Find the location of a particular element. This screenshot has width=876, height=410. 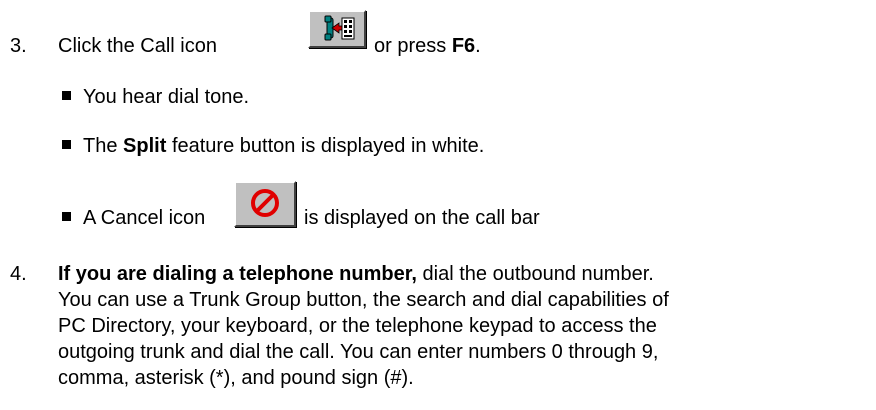

step-4-lead: If you are dialing a telephone number, is located at coordinates (237, 274).